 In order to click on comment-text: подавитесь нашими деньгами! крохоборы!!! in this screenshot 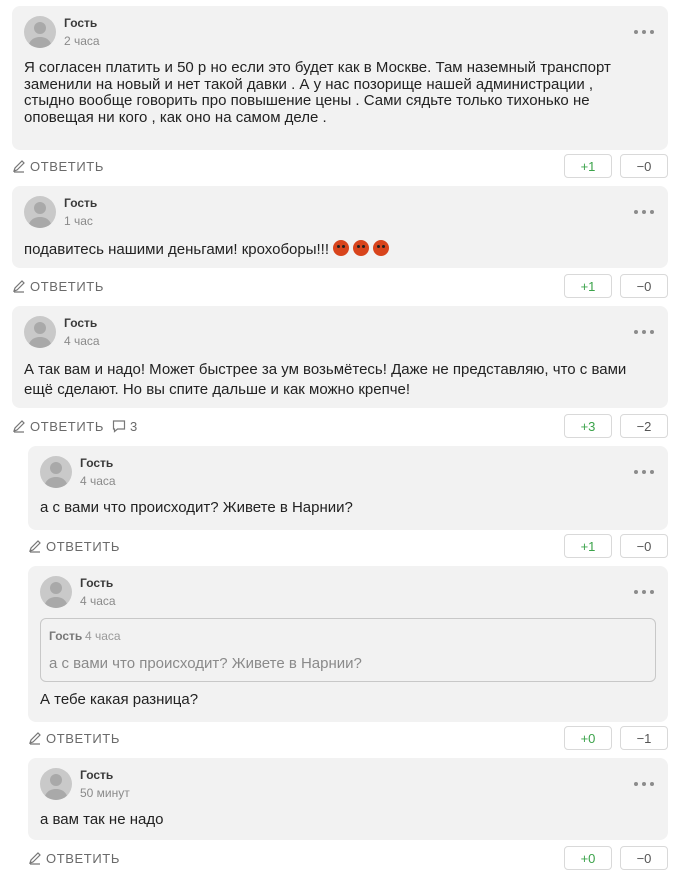, I will do `click(339, 249)`.